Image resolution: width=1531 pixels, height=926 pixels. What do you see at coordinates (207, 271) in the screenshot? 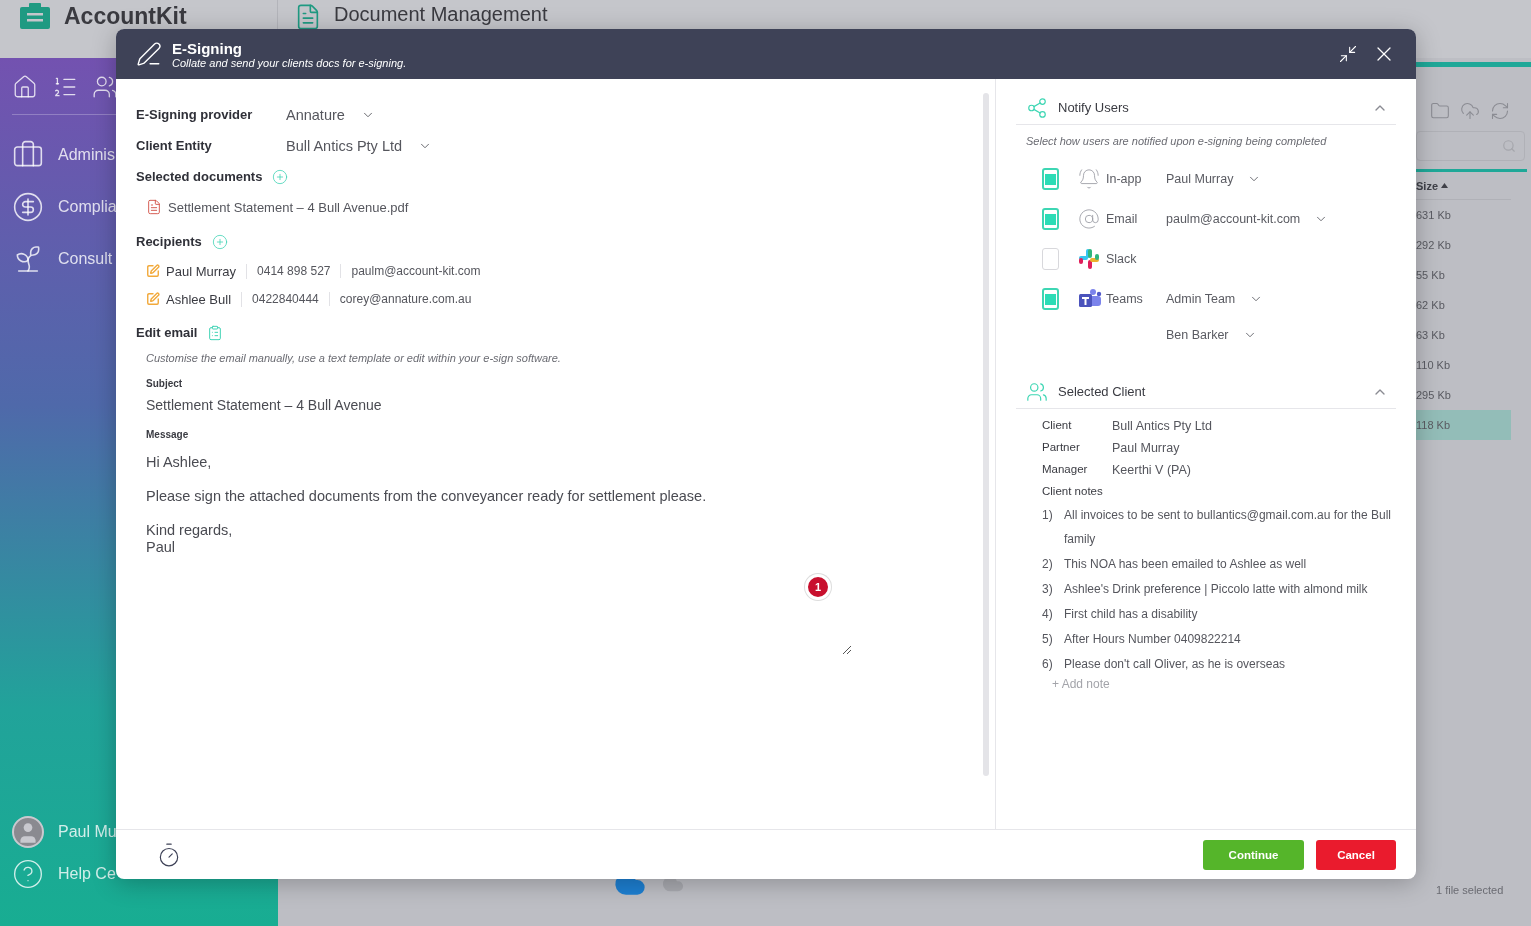
I see `recipient-name: Paul Murray` at bounding box center [207, 271].